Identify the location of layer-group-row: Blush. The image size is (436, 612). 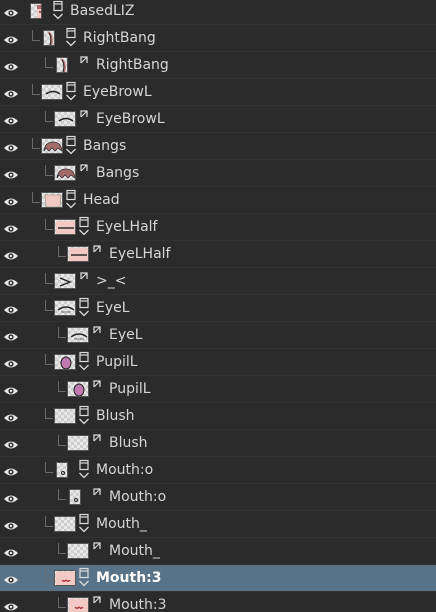
(218, 416).